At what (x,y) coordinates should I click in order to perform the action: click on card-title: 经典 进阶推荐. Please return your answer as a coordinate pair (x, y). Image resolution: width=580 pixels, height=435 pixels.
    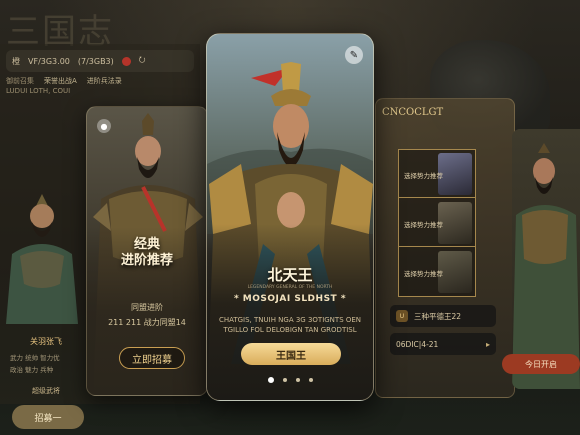
    Looking at the image, I should click on (146, 252).